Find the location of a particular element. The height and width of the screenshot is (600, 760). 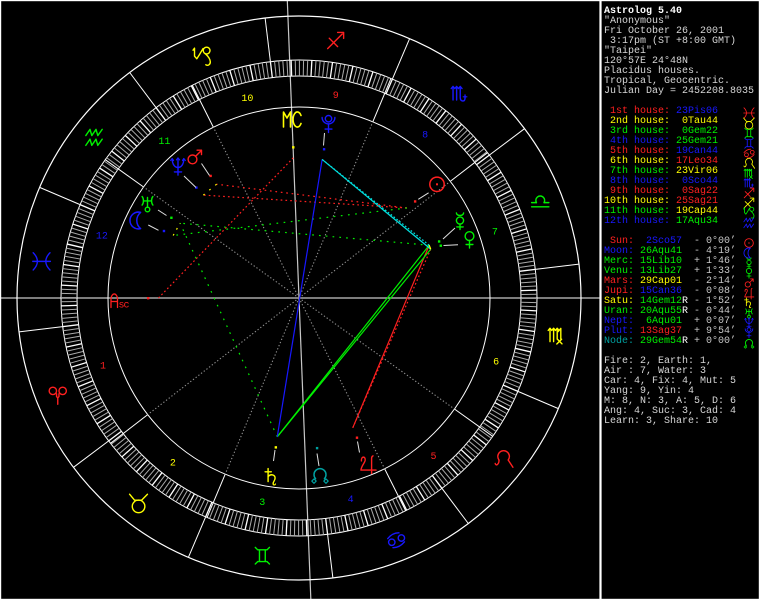

svg-text: 3 is located at coordinates (262, 503).